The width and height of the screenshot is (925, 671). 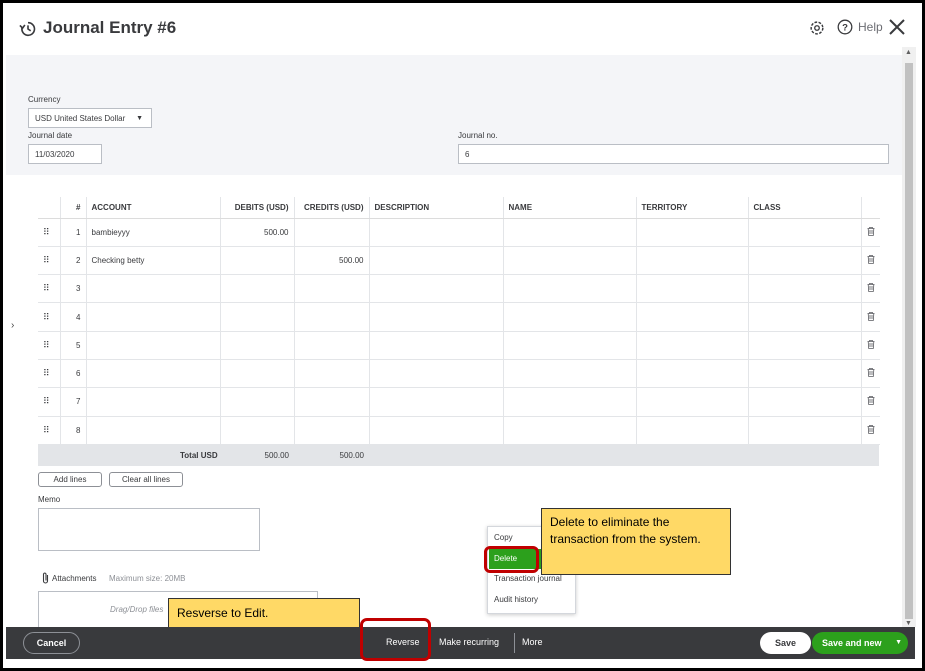 I want to click on chevron-down-icon: ▼, so click(x=898, y=643).